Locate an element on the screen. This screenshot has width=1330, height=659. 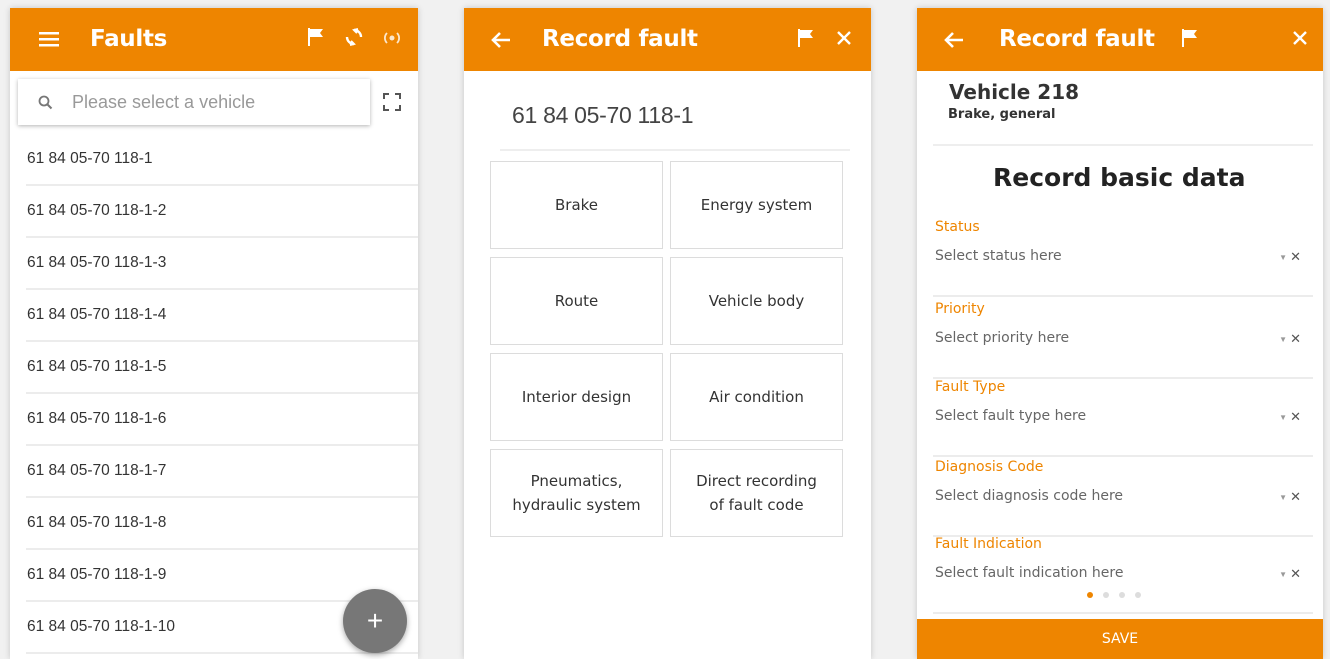
field-label: Priority is located at coordinates (960, 309).